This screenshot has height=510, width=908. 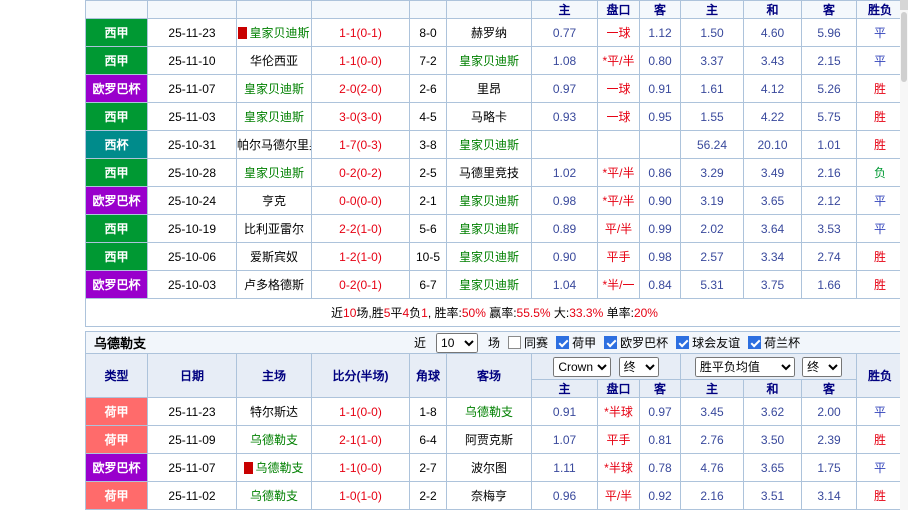 What do you see at coordinates (428, 284) in the screenshot?
I see `corner-score: 6-7` at bounding box center [428, 284].